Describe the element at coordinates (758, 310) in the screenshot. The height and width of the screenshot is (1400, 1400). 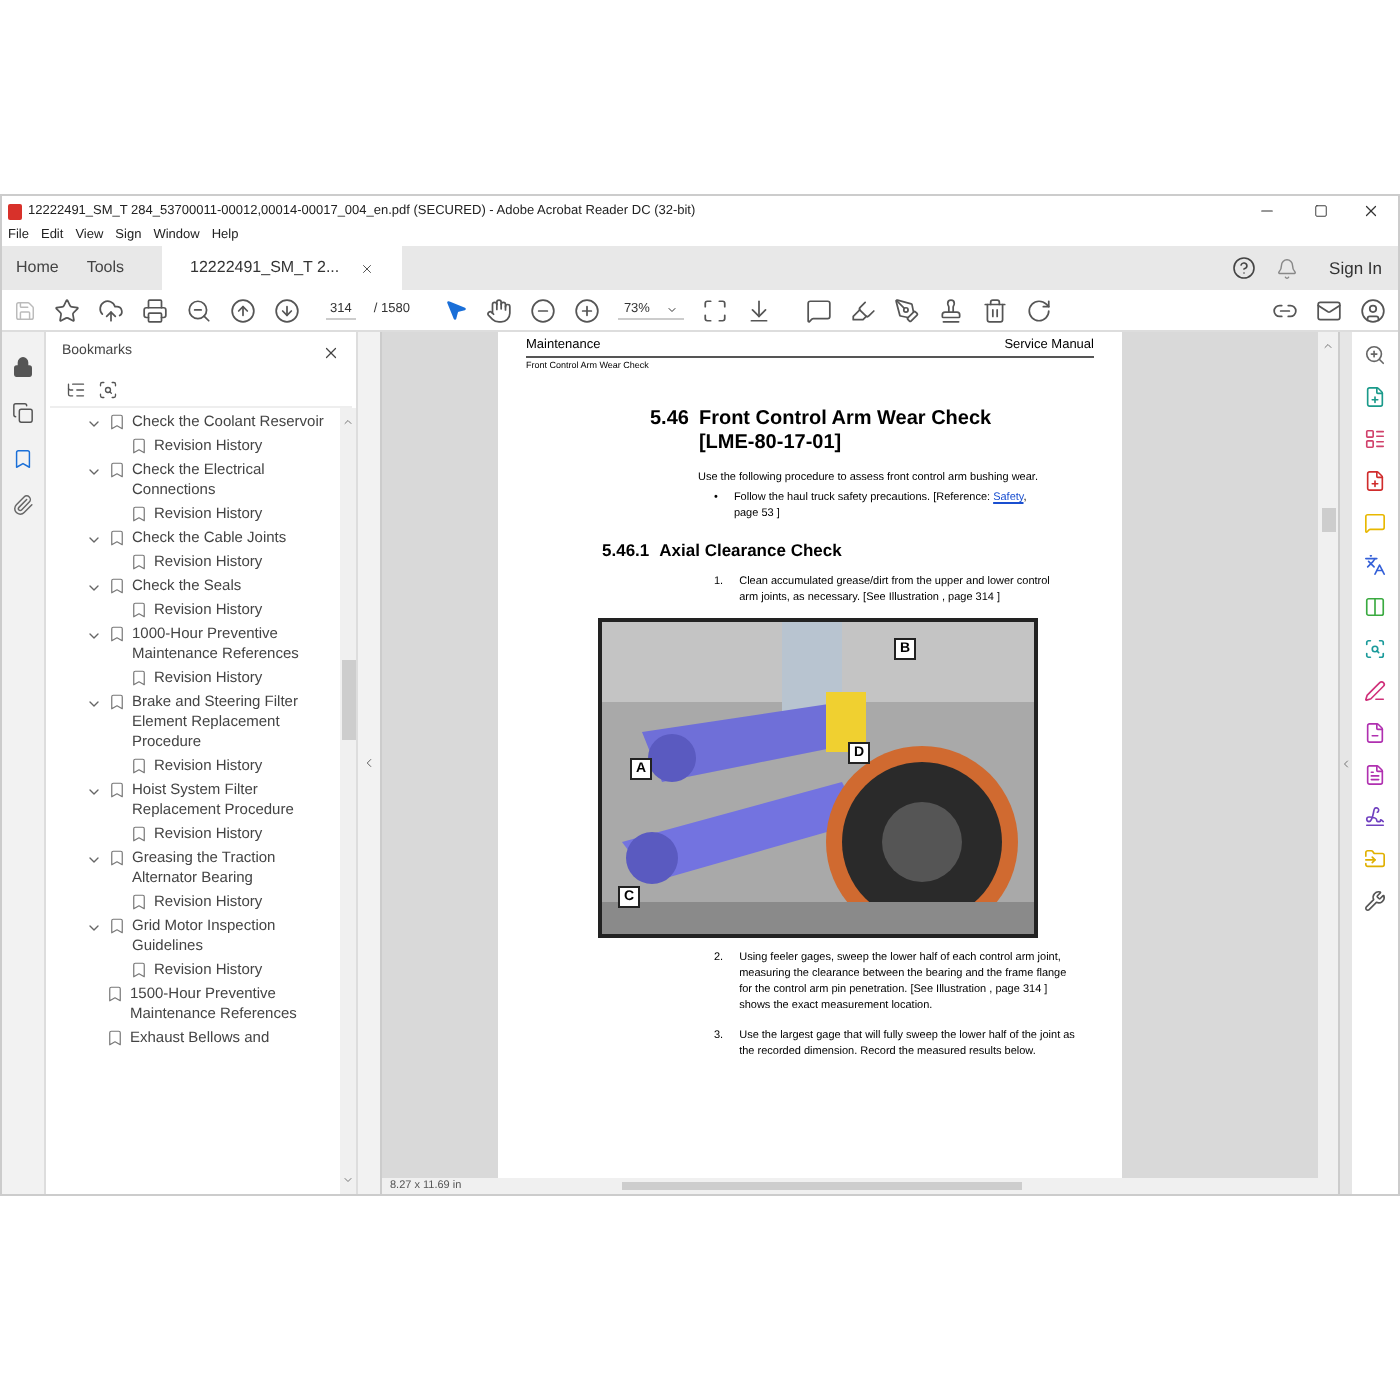
I see `scroll-mode-icon` at that location.